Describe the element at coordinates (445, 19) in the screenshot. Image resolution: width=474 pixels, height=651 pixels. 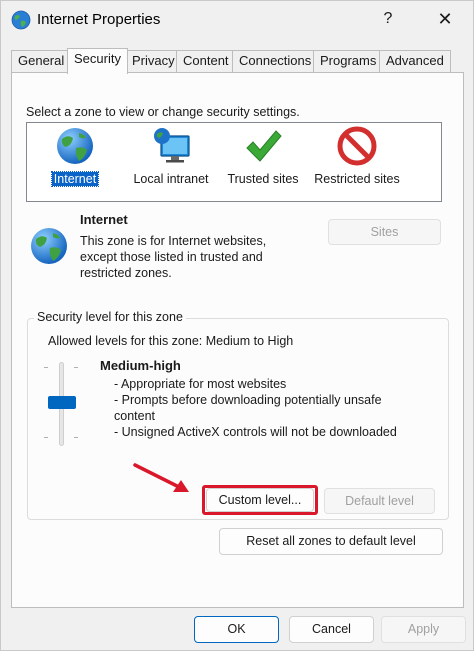
I see `close-button: ✕` at that location.